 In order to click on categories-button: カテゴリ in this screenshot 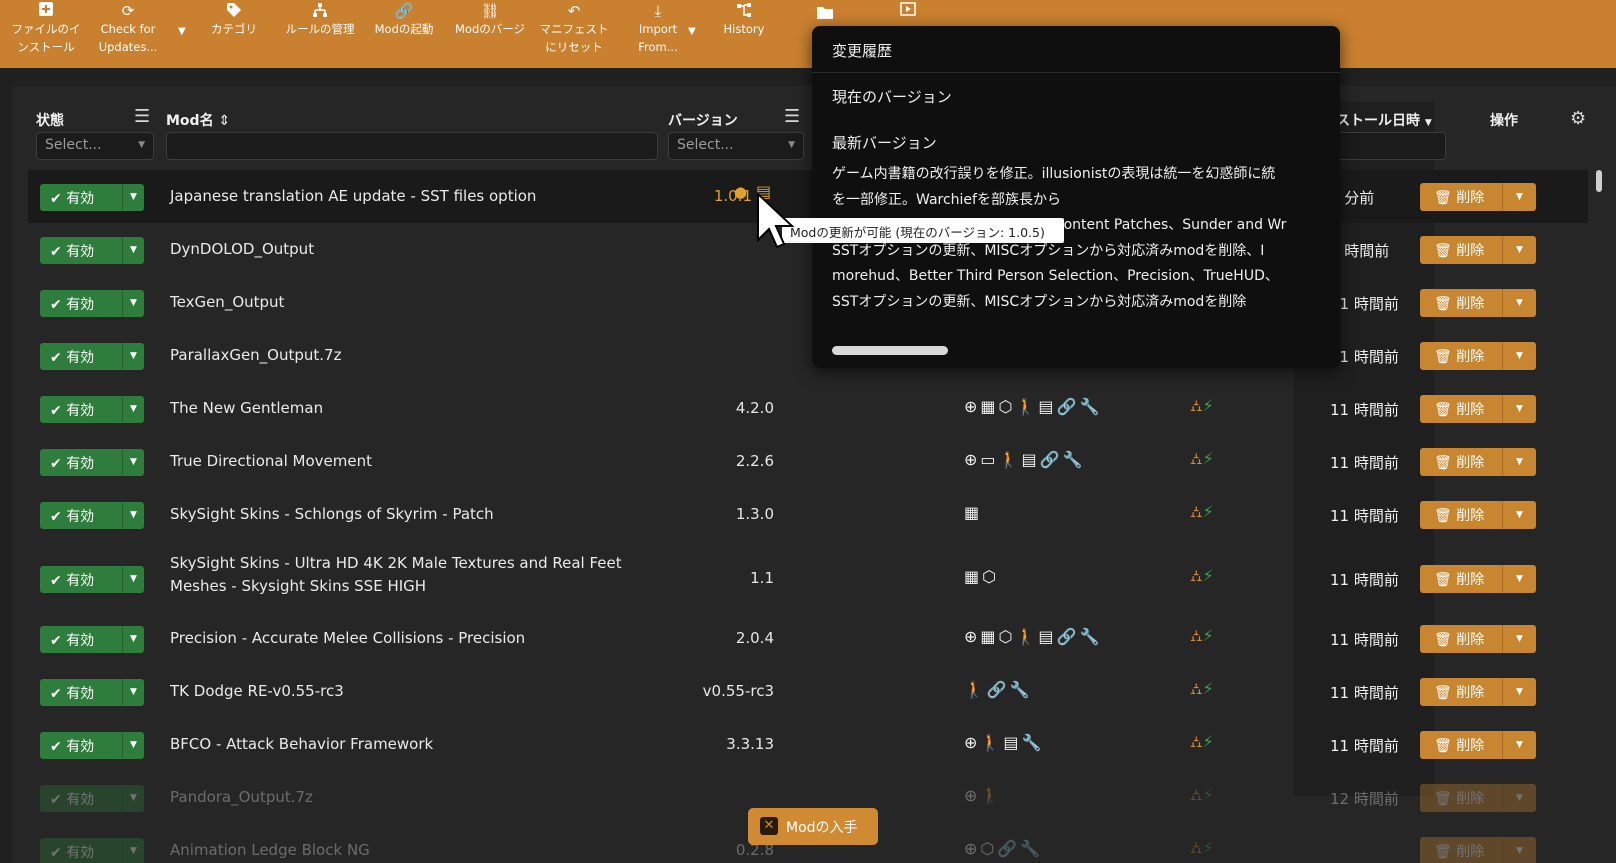, I will do `click(234, 20)`.